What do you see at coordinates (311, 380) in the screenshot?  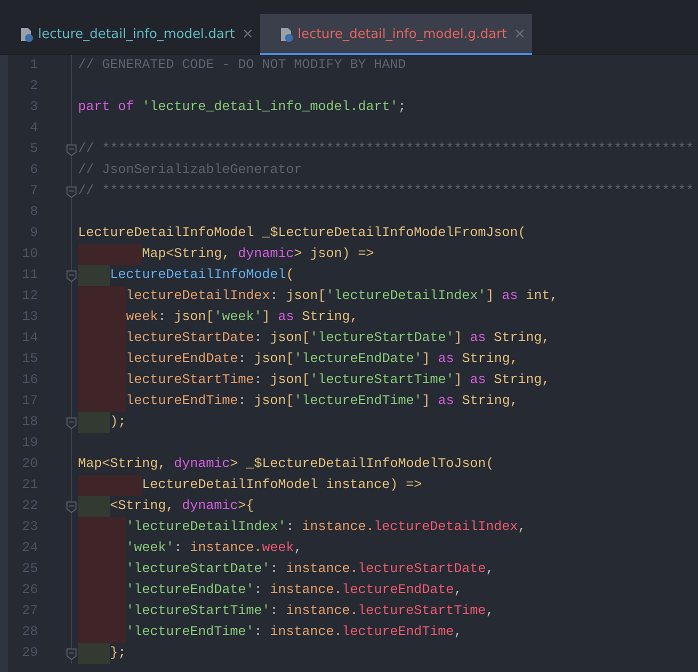 I see `code-line: lectureStartTime: json['lectureStartTime'] as String,` at bounding box center [311, 380].